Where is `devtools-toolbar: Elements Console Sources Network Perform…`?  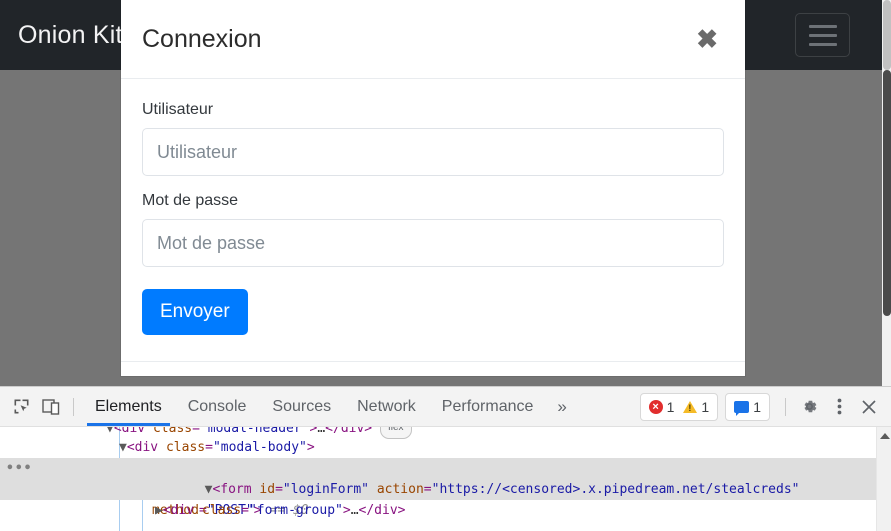
devtools-toolbar: Elements Console Sources Network Perform… is located at coordinates (445, 407).